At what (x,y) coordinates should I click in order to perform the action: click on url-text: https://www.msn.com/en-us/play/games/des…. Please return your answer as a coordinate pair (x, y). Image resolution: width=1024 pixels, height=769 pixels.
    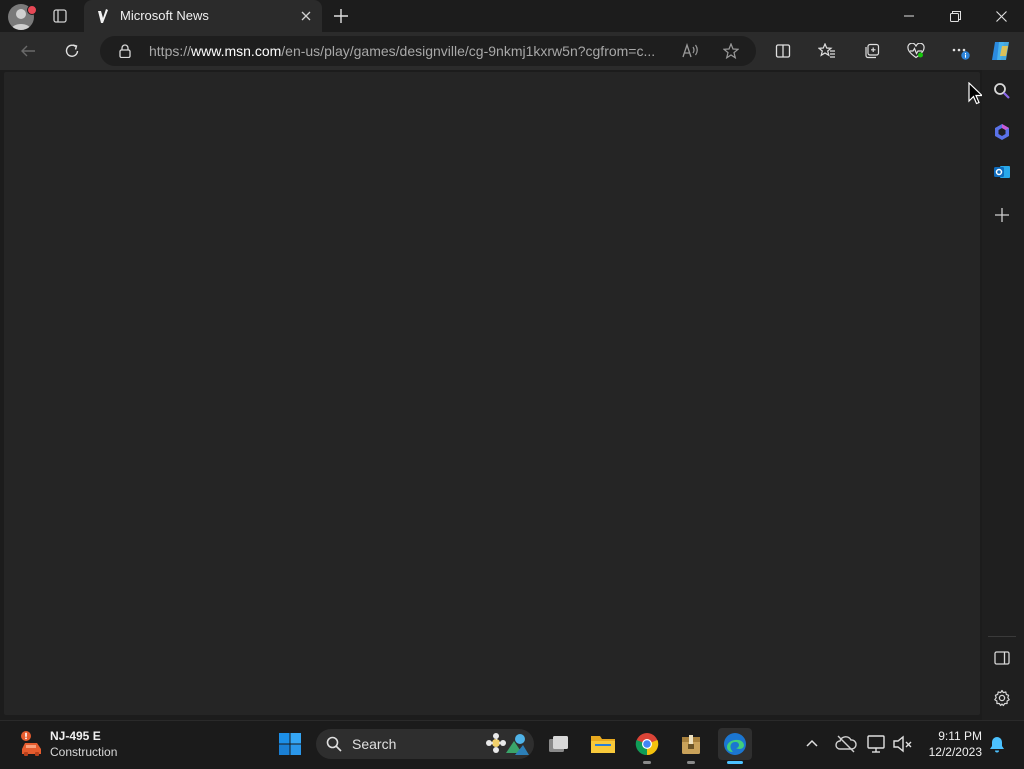
    Looking at the image, I should click on (409, 51).